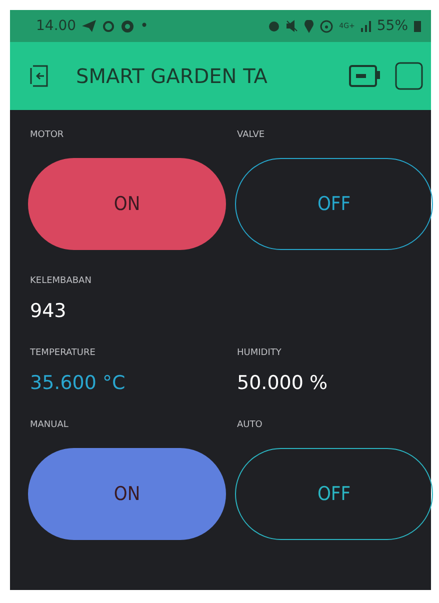  I want to click on widget-label: TEMPERATURE, so click(63, 353).